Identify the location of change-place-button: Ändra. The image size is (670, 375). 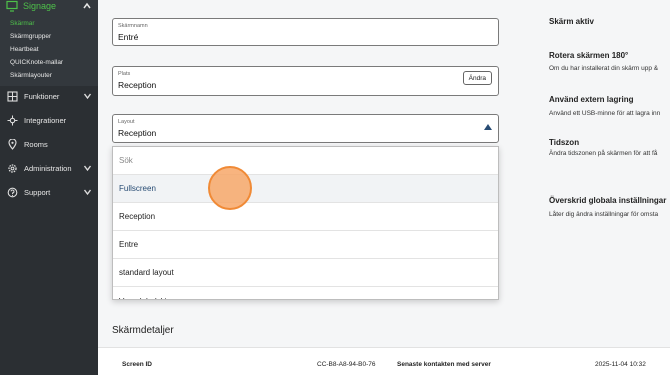
(477, 78).